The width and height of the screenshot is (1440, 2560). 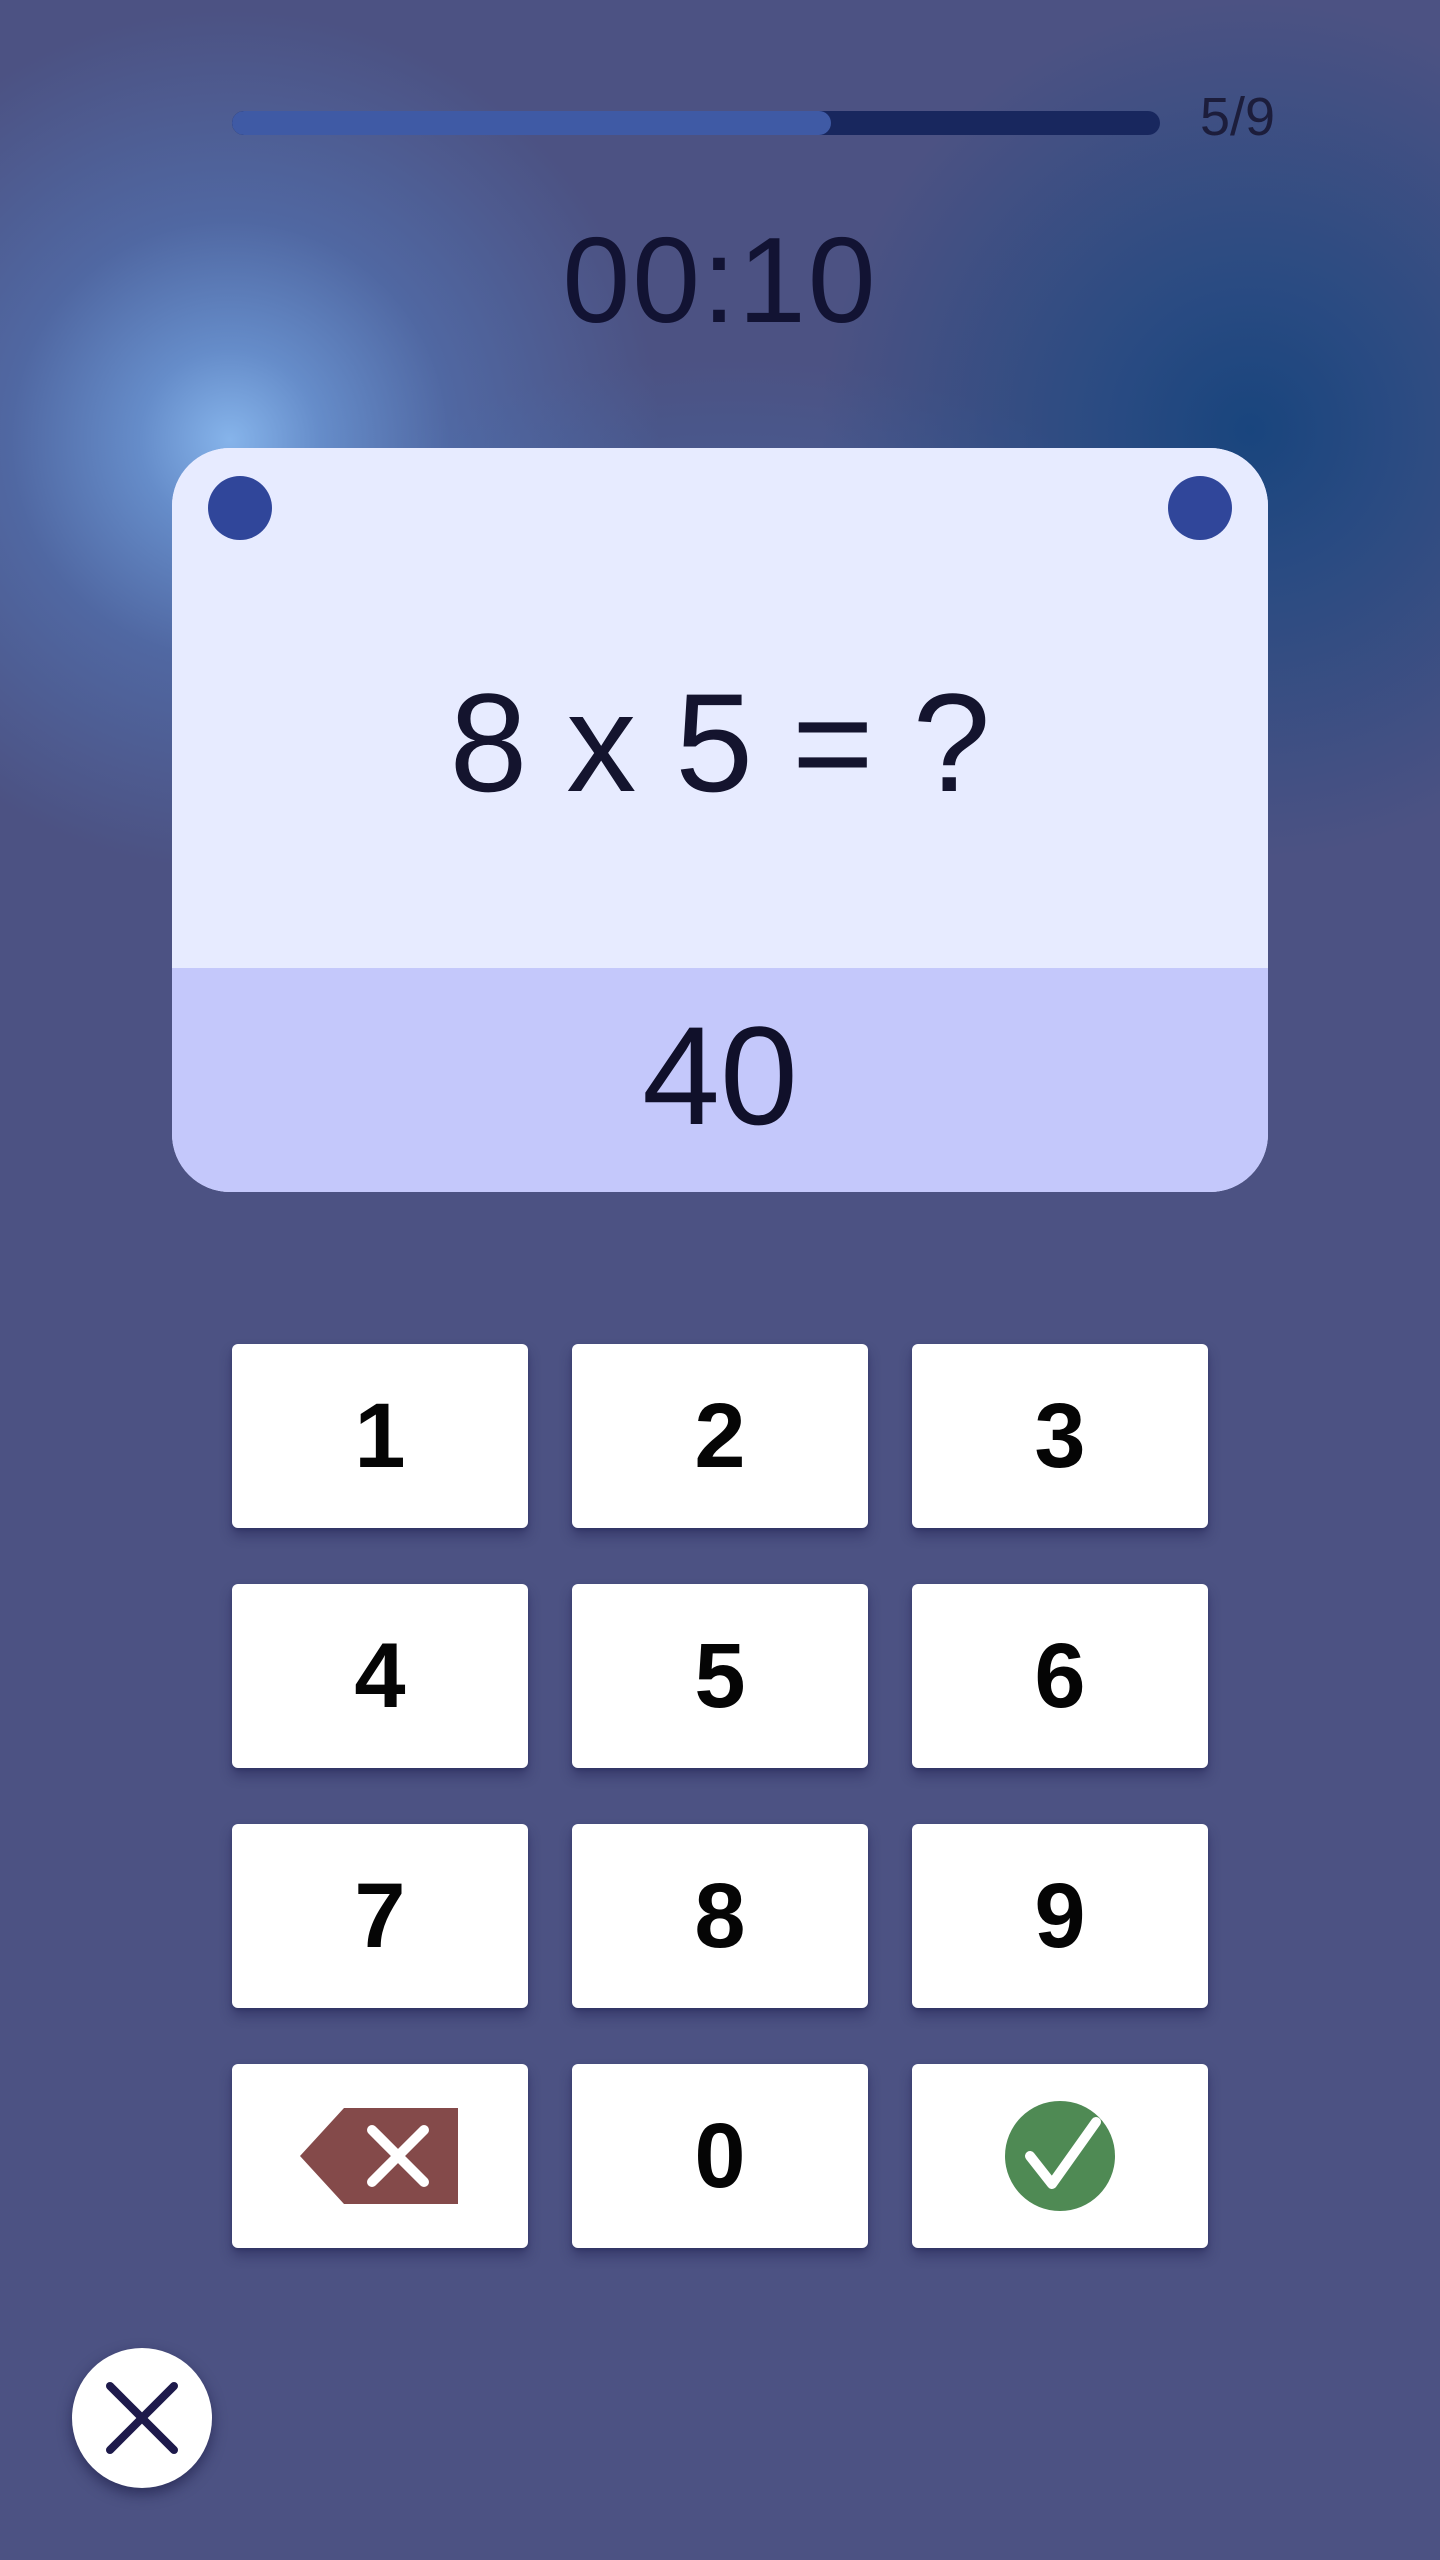 I want to click on pin-right-icon, so click(x=1200, y=508).